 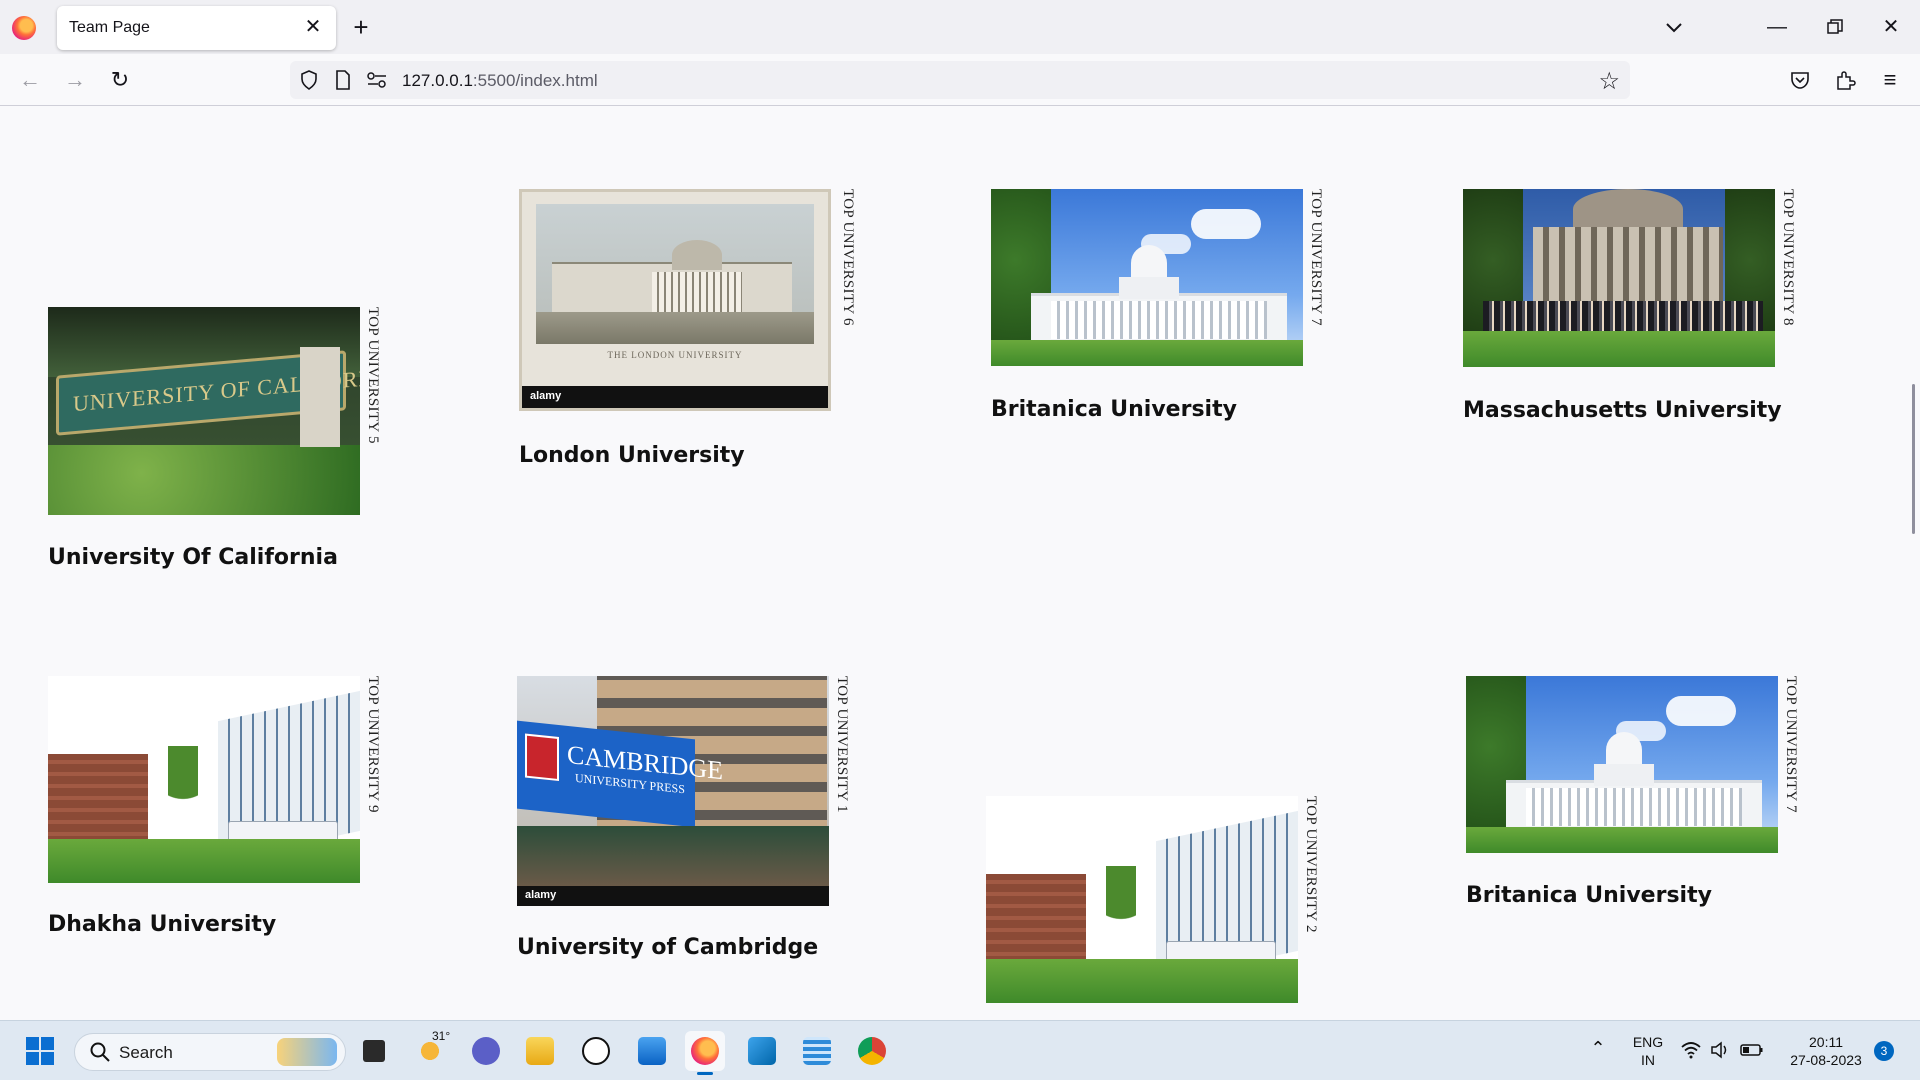 I want to click on file-explorer-icon, so click(x=540, y=1051).